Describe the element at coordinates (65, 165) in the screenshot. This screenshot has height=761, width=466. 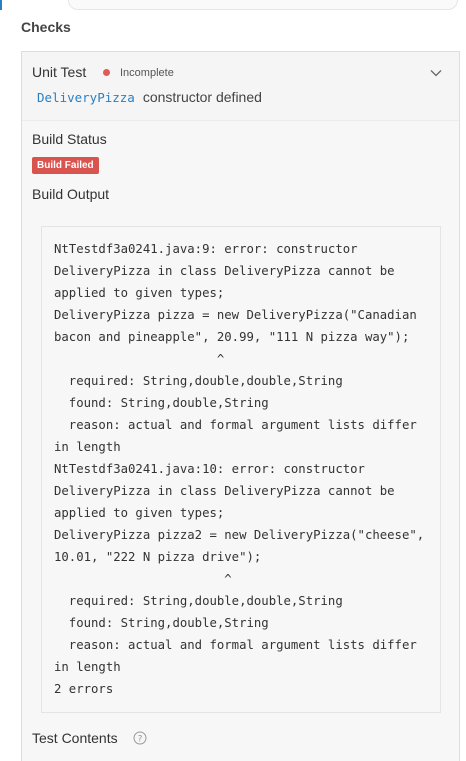
I see `build-failed-badge: Build Failed` at that location.